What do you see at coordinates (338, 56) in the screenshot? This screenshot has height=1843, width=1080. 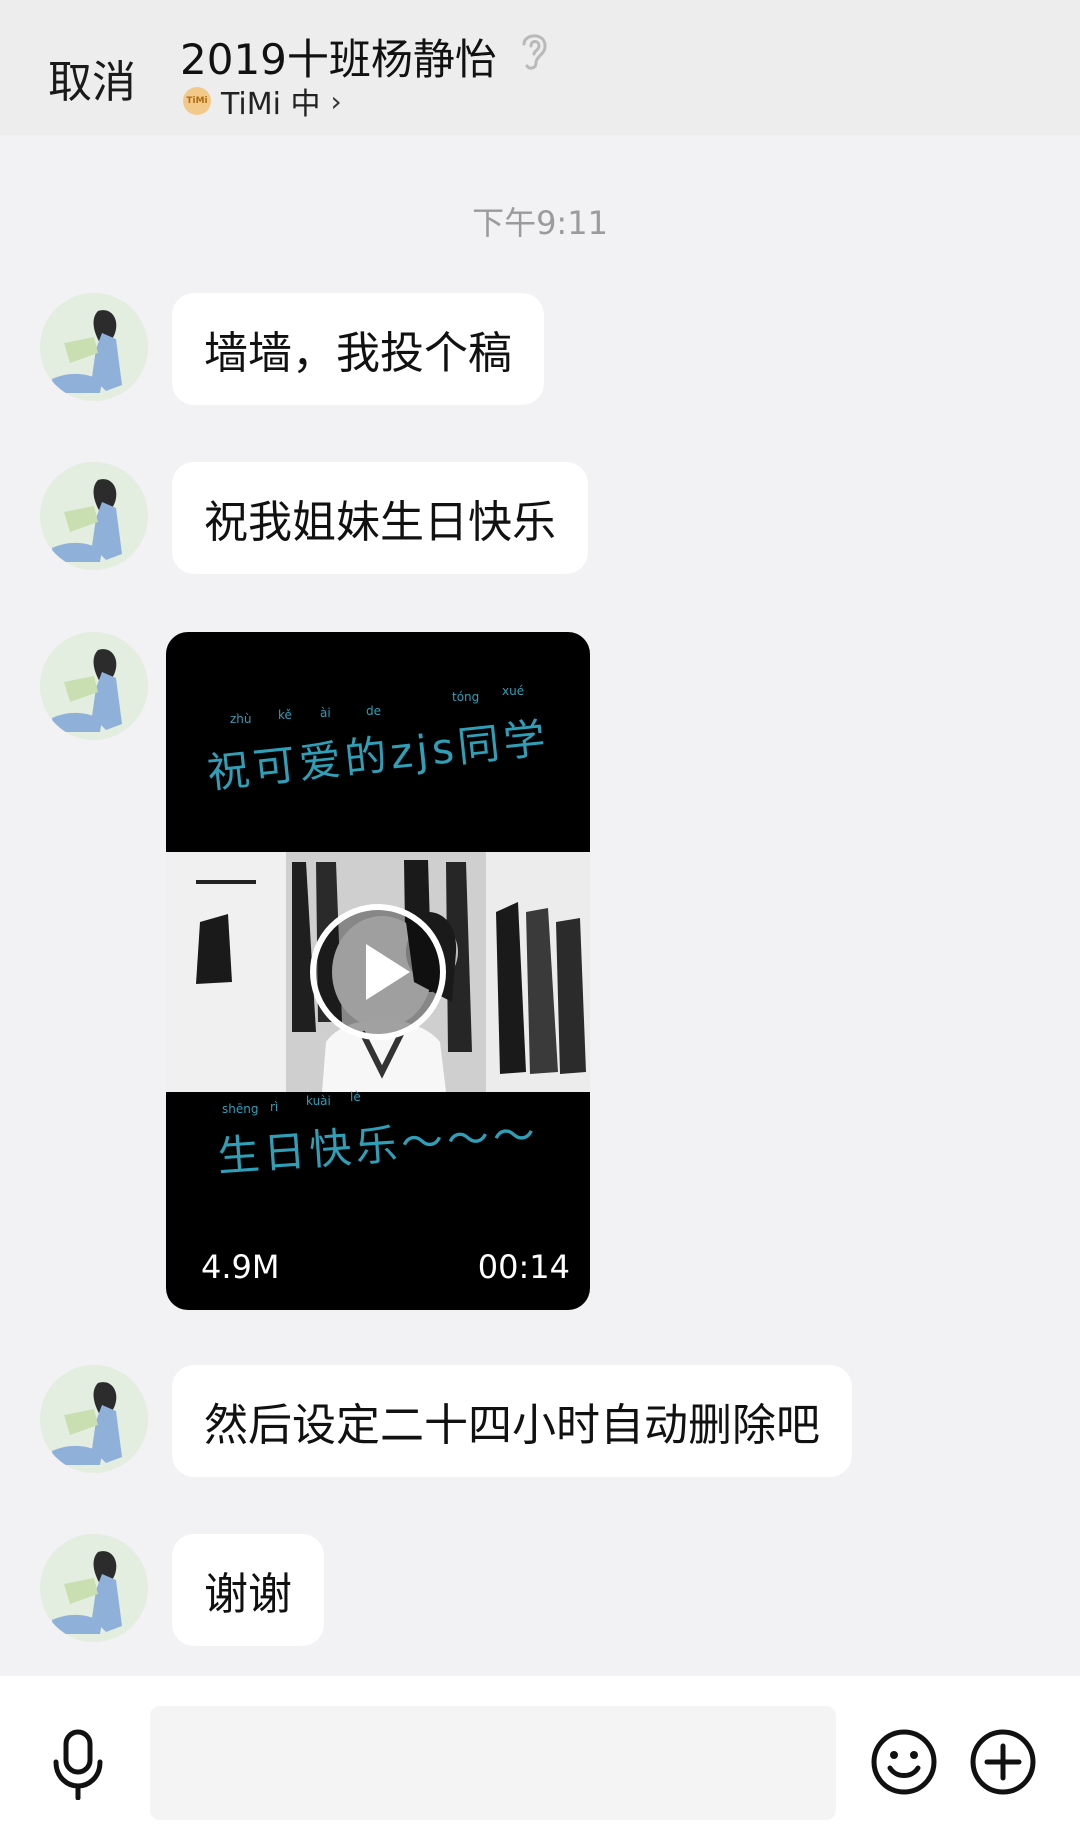 I see `chat-title: 2019十班杨静怡` at bounding box center [338, 56].